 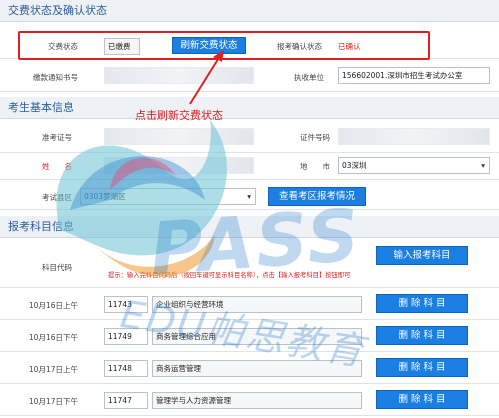 What do you see at coordinates (55, 77) in the screenshot?
I see `notice-no-label: 缴款通知书号` at bounding box center [55, 77].